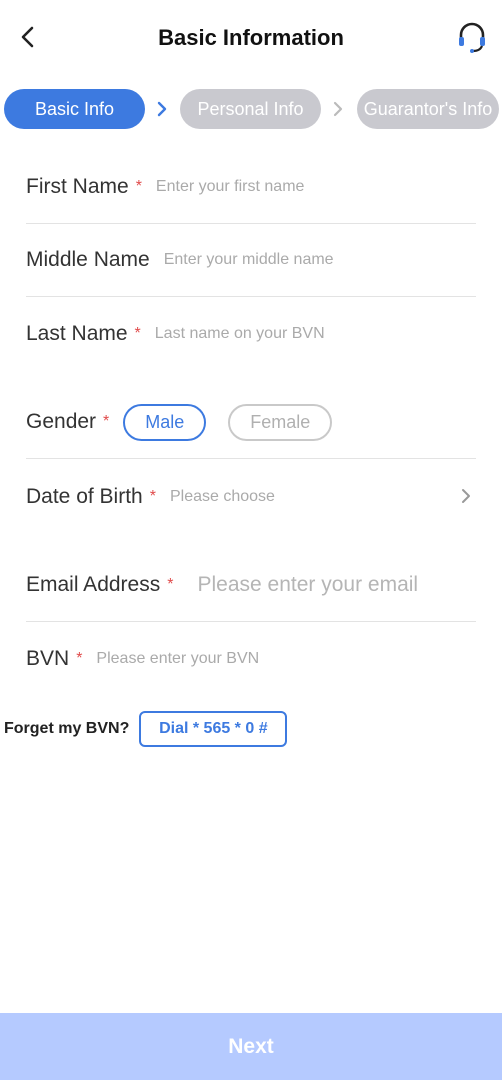  I want to click on middle-name-input: Enter your middle name, so click(249, 260).